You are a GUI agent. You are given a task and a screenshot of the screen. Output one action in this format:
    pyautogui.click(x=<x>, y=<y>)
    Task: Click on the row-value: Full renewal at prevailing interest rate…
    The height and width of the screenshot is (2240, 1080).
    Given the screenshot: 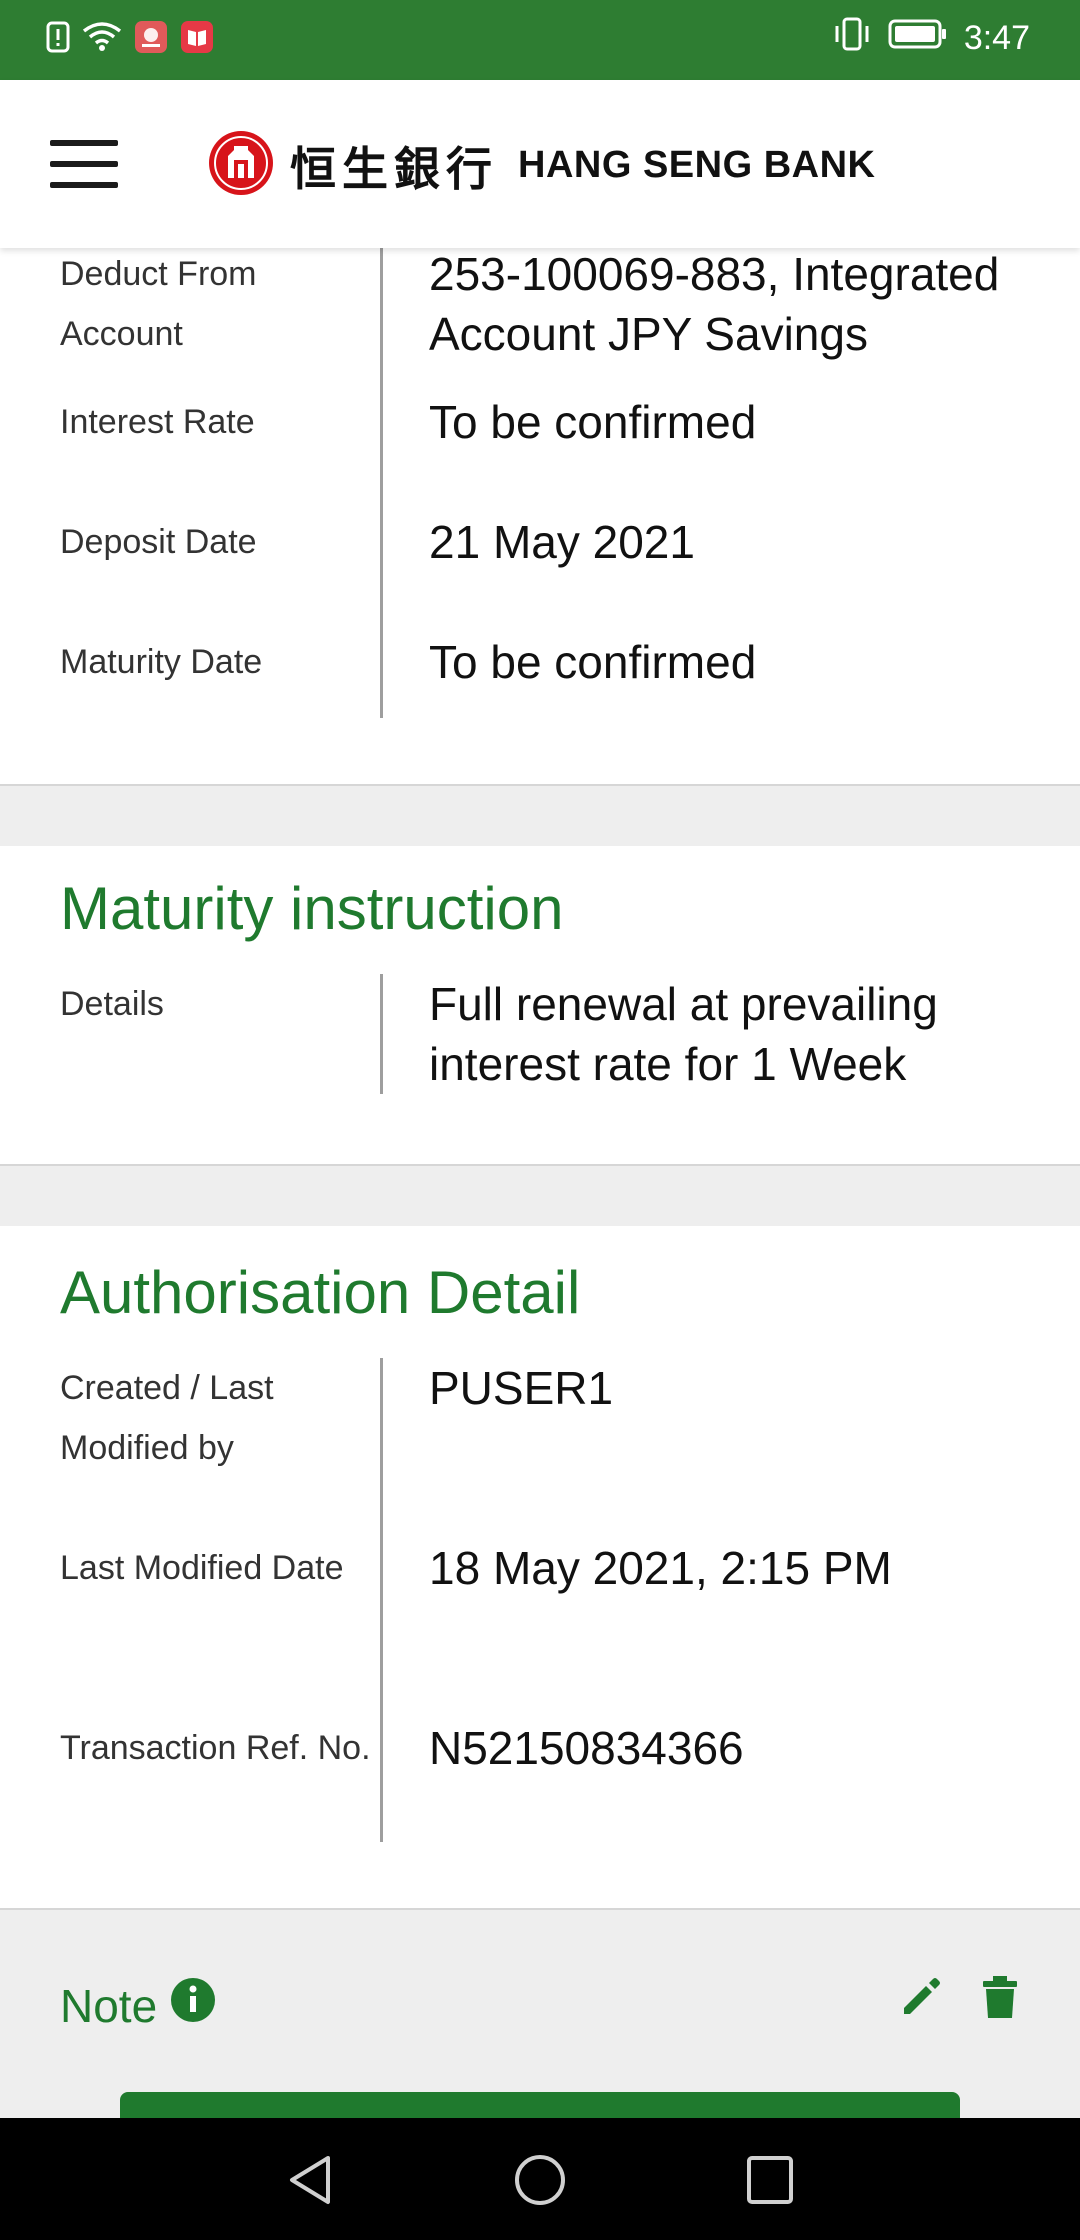 What is the action you would take?
    pyautogui.click(x=683, y=1034)
    